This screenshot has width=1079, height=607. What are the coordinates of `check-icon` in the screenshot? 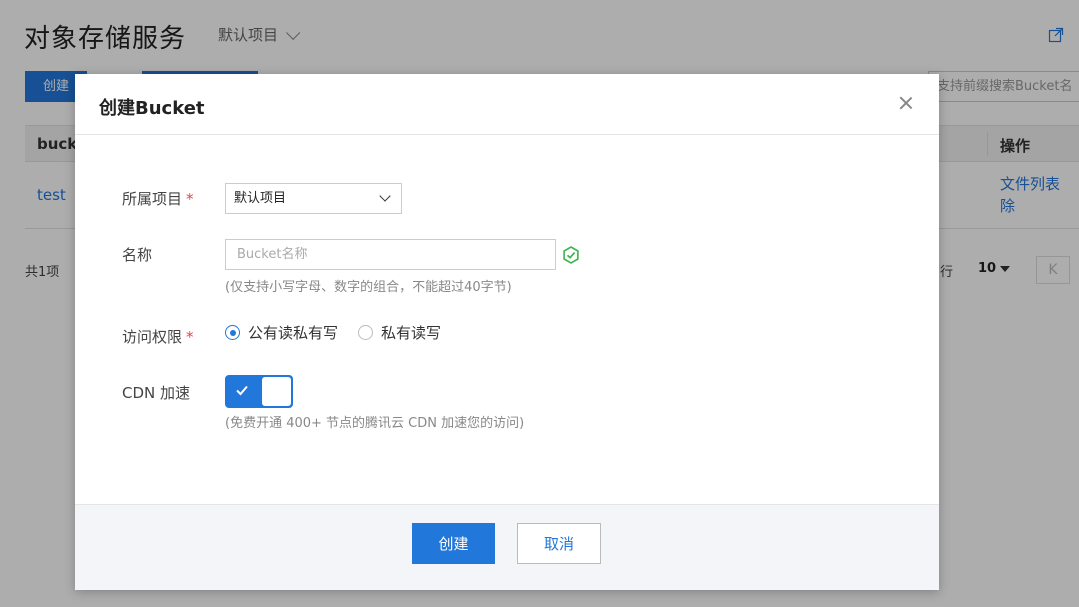 It's located at (242, 390).